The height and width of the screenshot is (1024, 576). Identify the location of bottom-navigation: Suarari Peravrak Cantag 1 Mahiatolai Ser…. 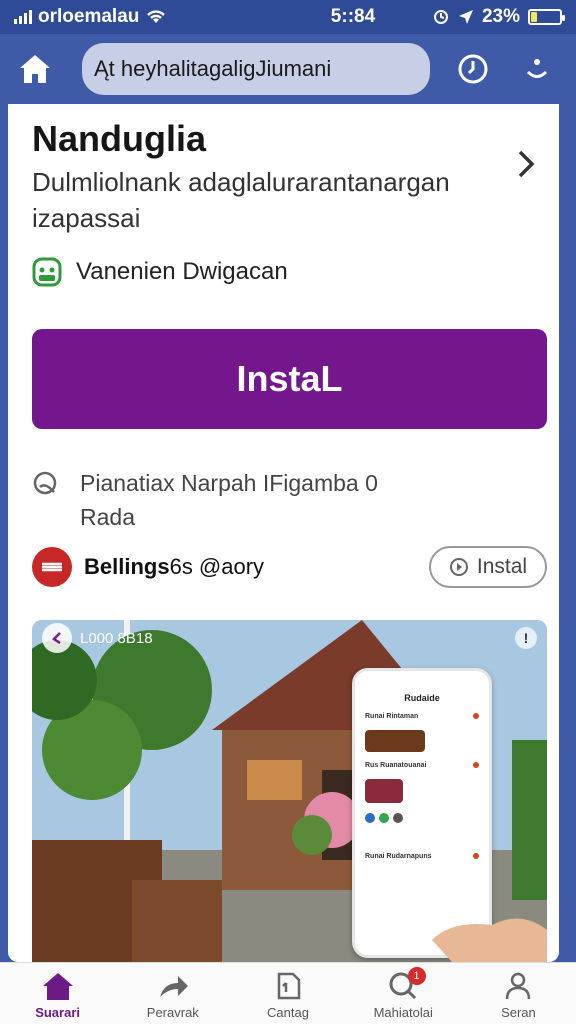
(288, 993).